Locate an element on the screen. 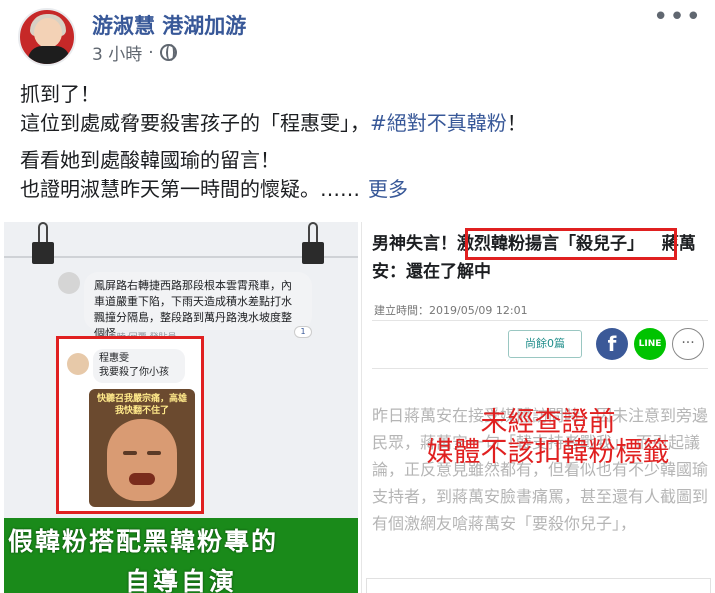 This screenshot has height=593, width=715. more-options-icon: ••• is located at coordinates (677, 17).